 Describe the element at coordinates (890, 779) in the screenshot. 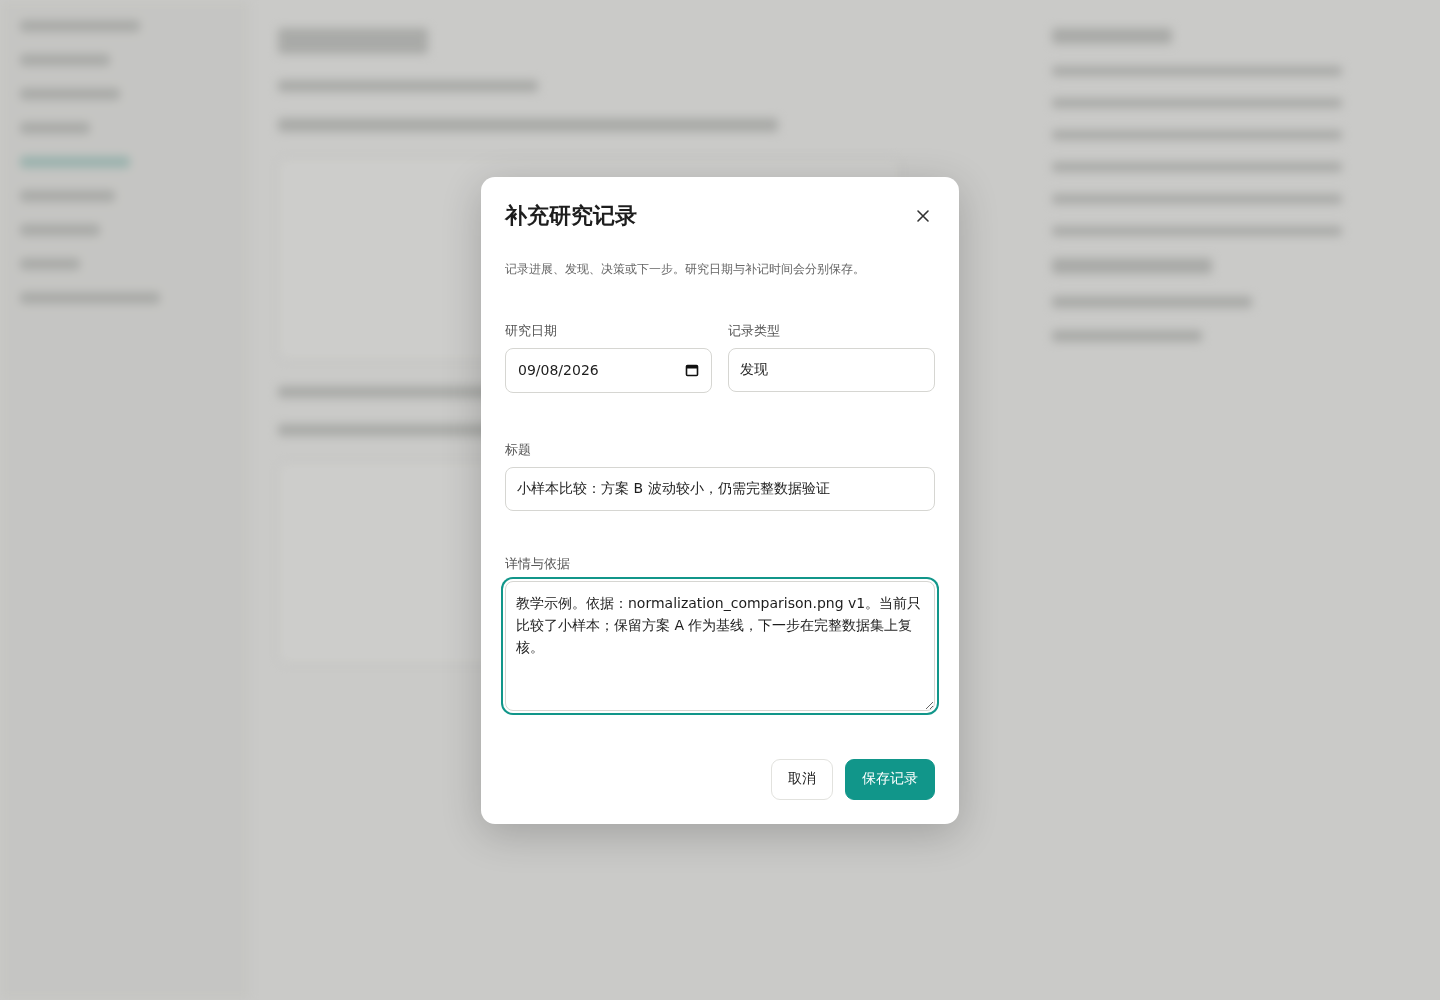

I see `save-button: 保存记录` at that location.